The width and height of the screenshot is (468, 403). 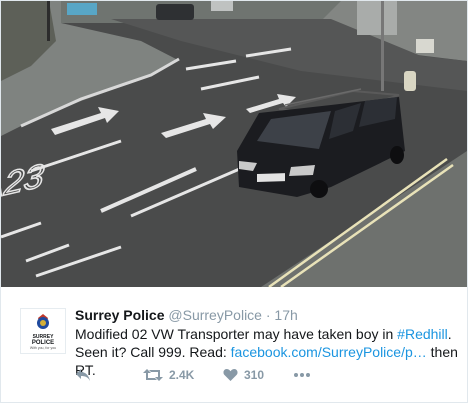 What do you see at coordinates (43, 348) in the screenshot?
I see `avatar-brand-line3: With you, for you` at bounding box center [43, 348].